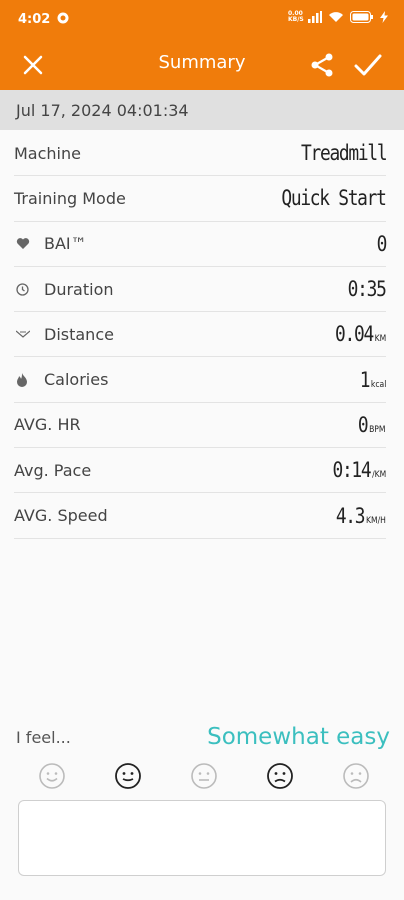 The image size is (404, 900). I want to click on row-value-container: 0:35, so click(367, 289).